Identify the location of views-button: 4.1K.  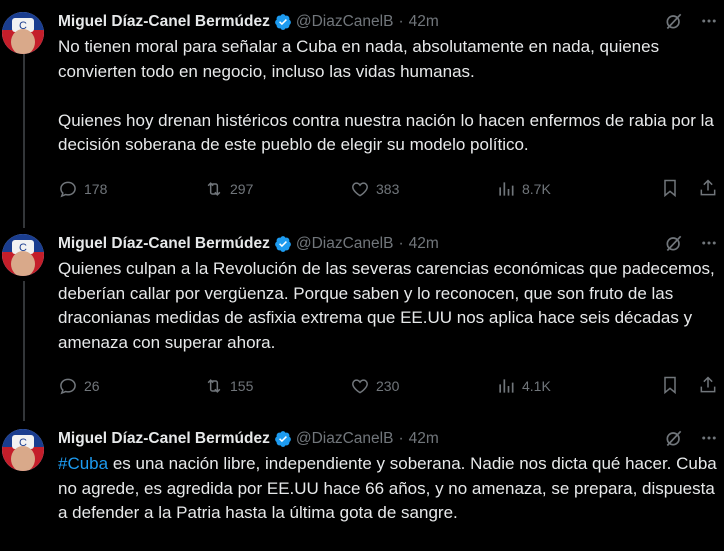
(523, 386).